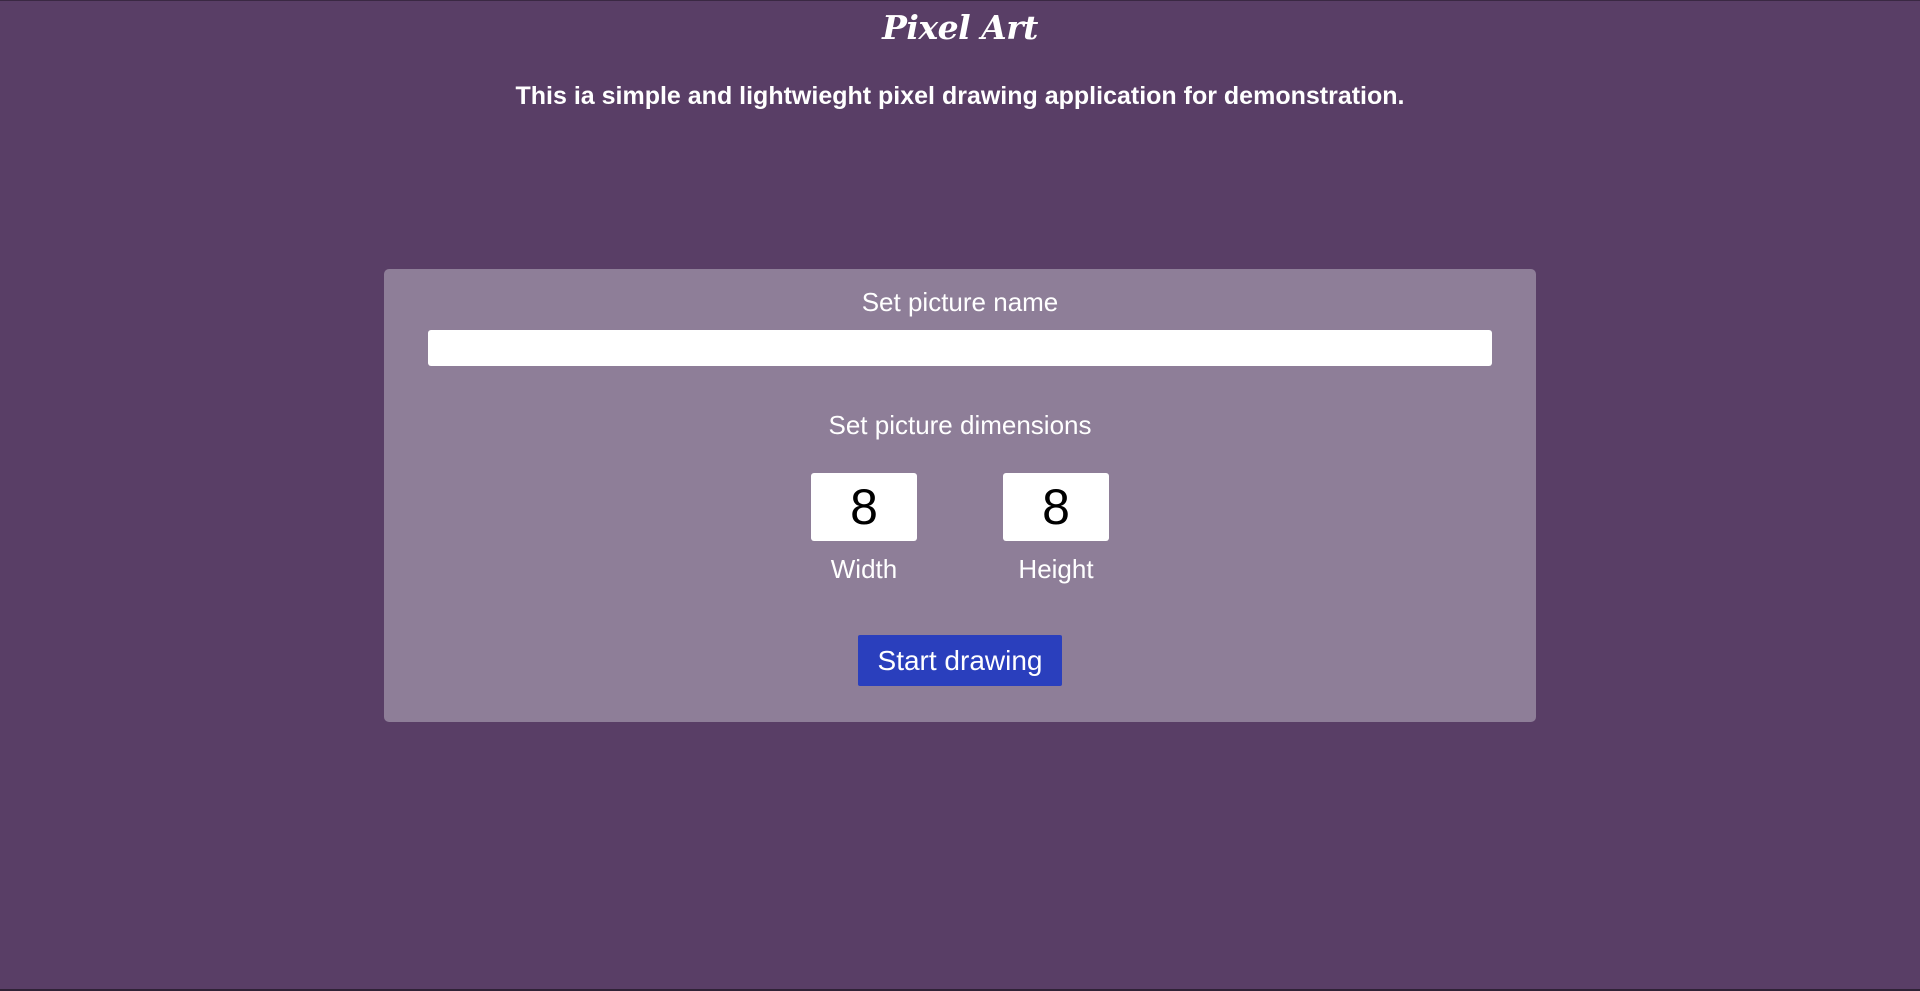 The width and height of the screenshot is (1920, 991). I want to click on width-label: Width, so click(864, 569).